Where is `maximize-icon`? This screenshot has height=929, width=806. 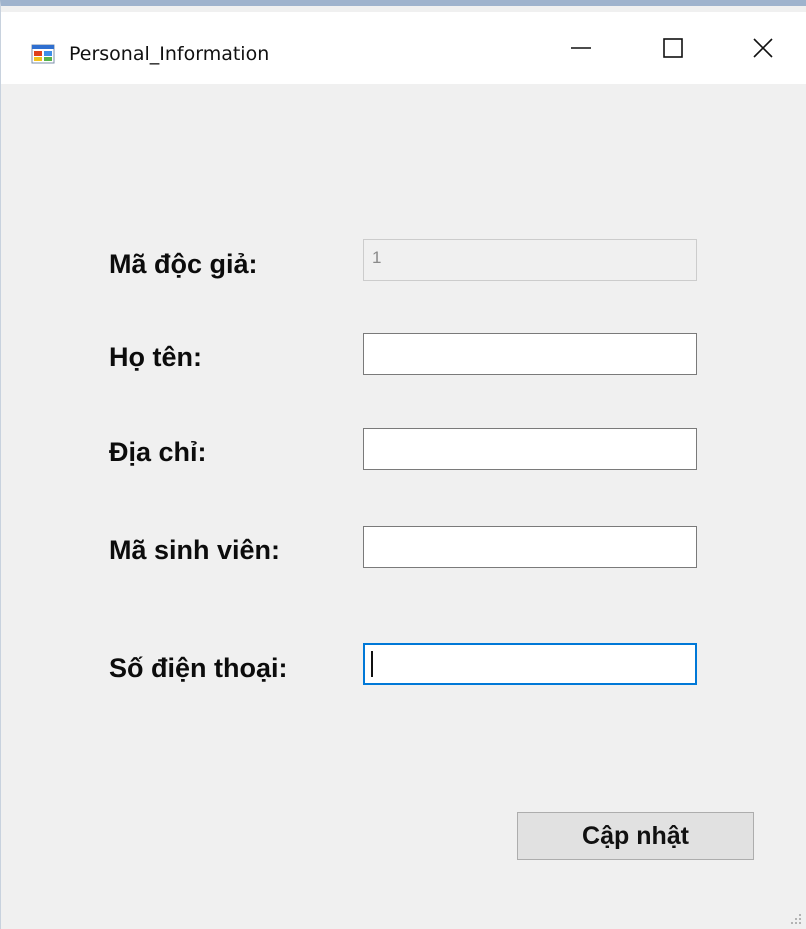
maximize-icon is located at coordinates (673, 48).